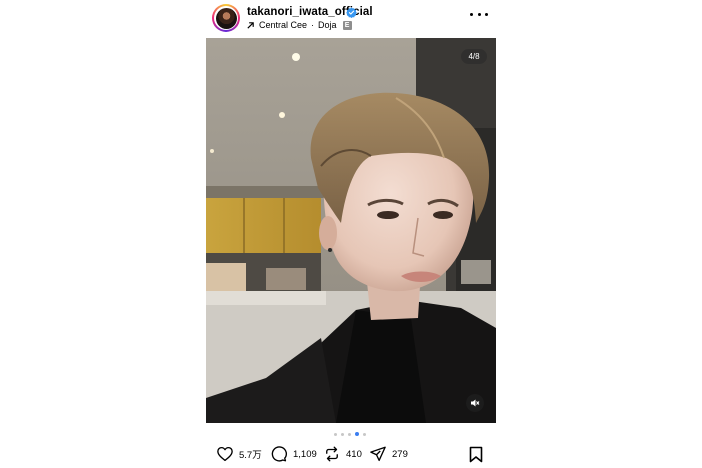 This screenshot has width=702, height=468. I want to click on arrow-up-right-icon, so click(250, 25).